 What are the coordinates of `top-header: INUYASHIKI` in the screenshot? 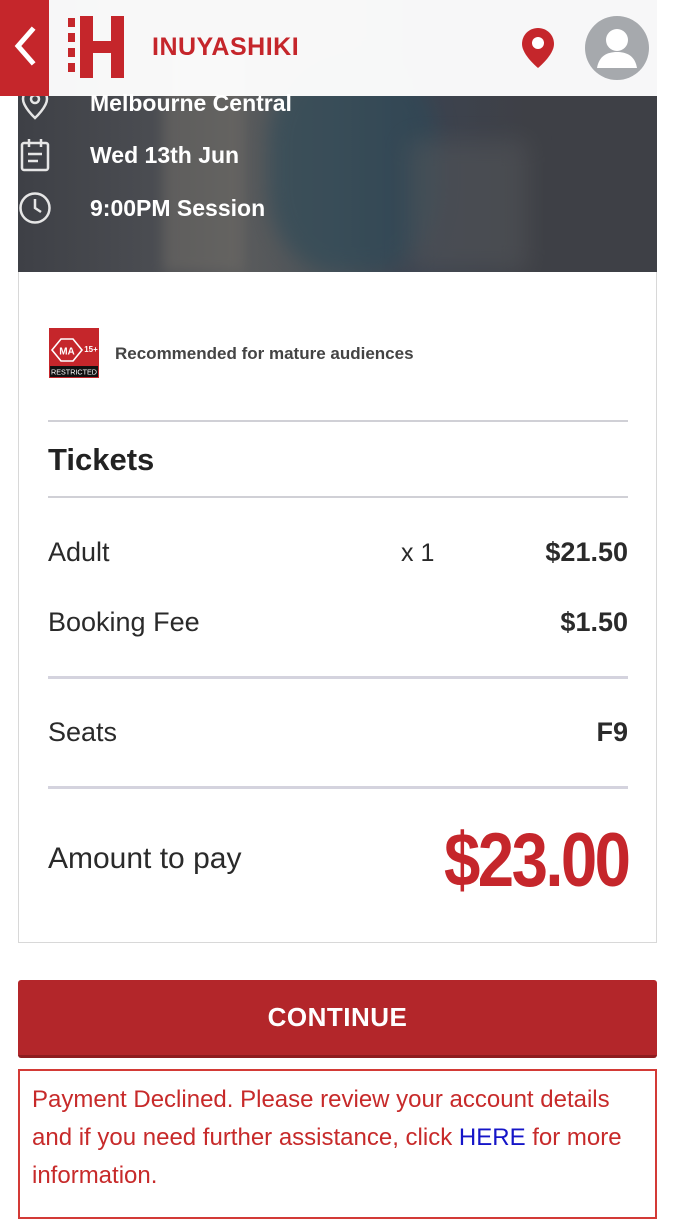 It's located at (337, 48).